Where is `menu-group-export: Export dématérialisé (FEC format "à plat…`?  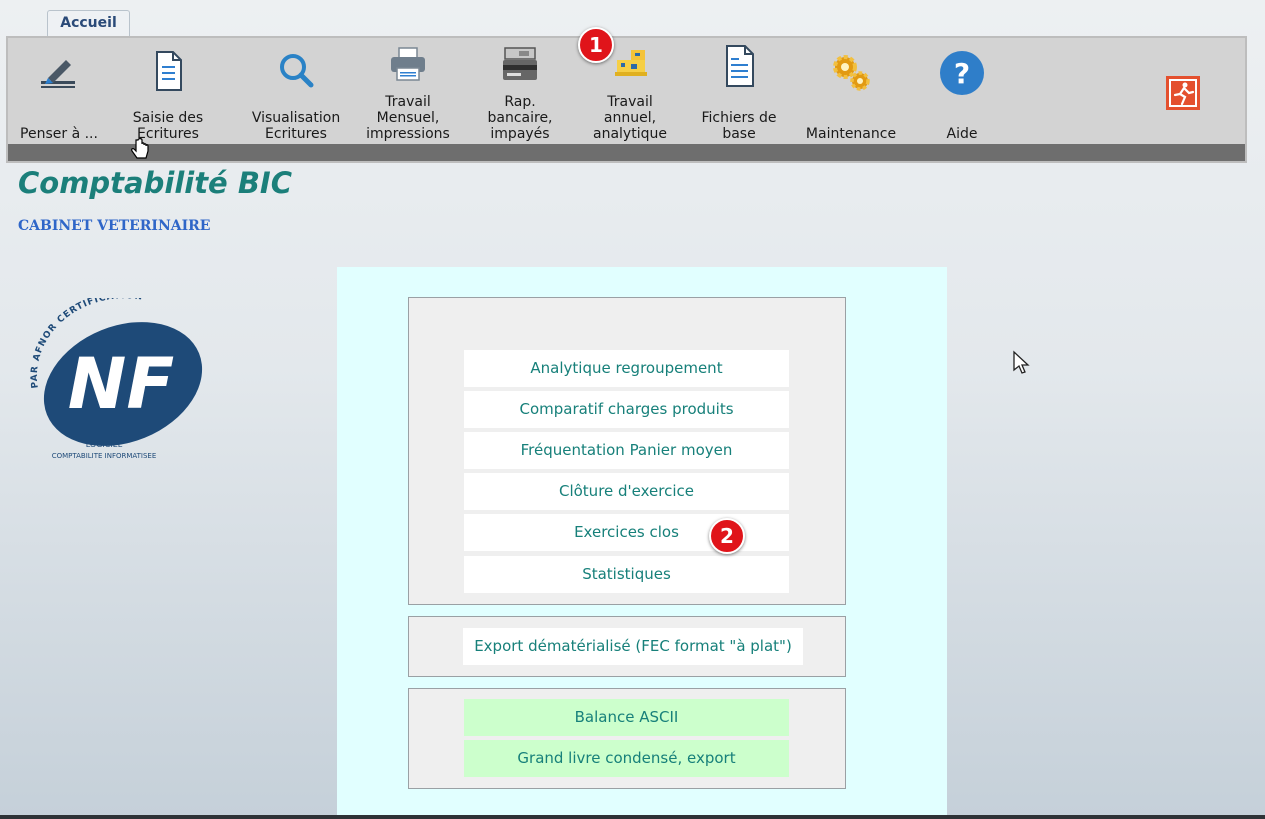
menu-group-export: Export dématérialisé (FEC format "à plat… is located at coordinates (627, 646).